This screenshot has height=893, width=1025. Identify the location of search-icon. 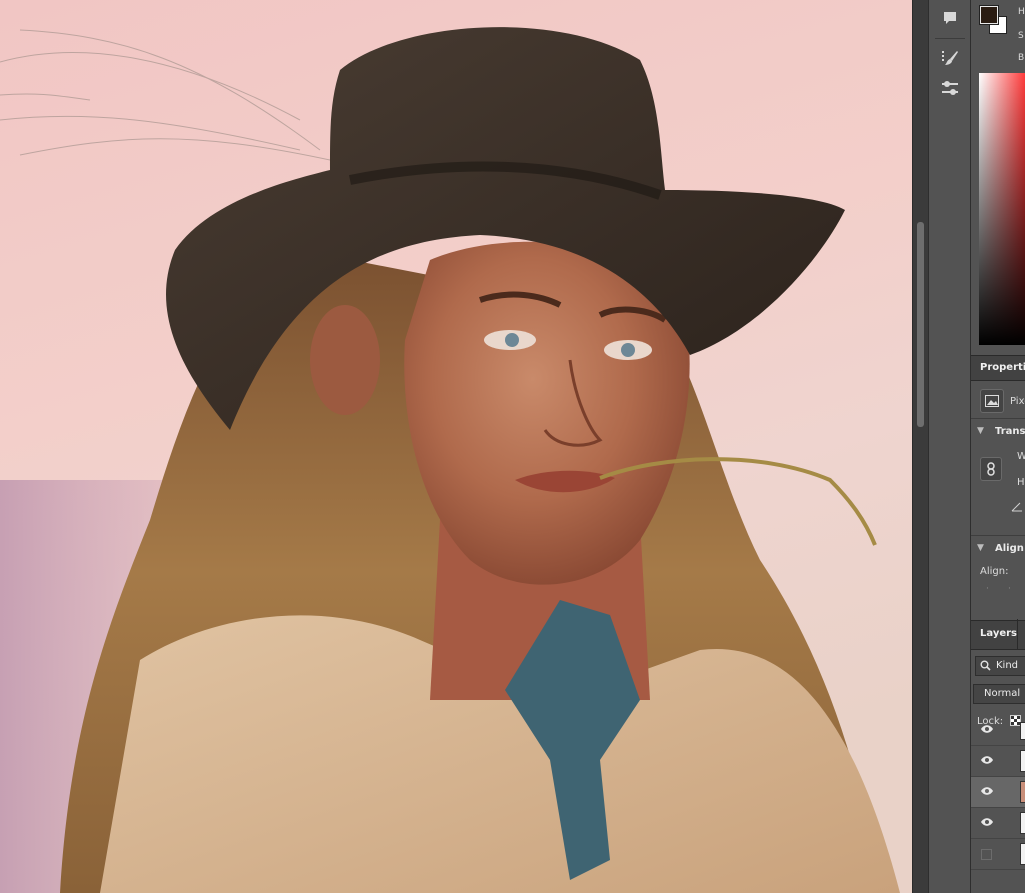
(985, 667).